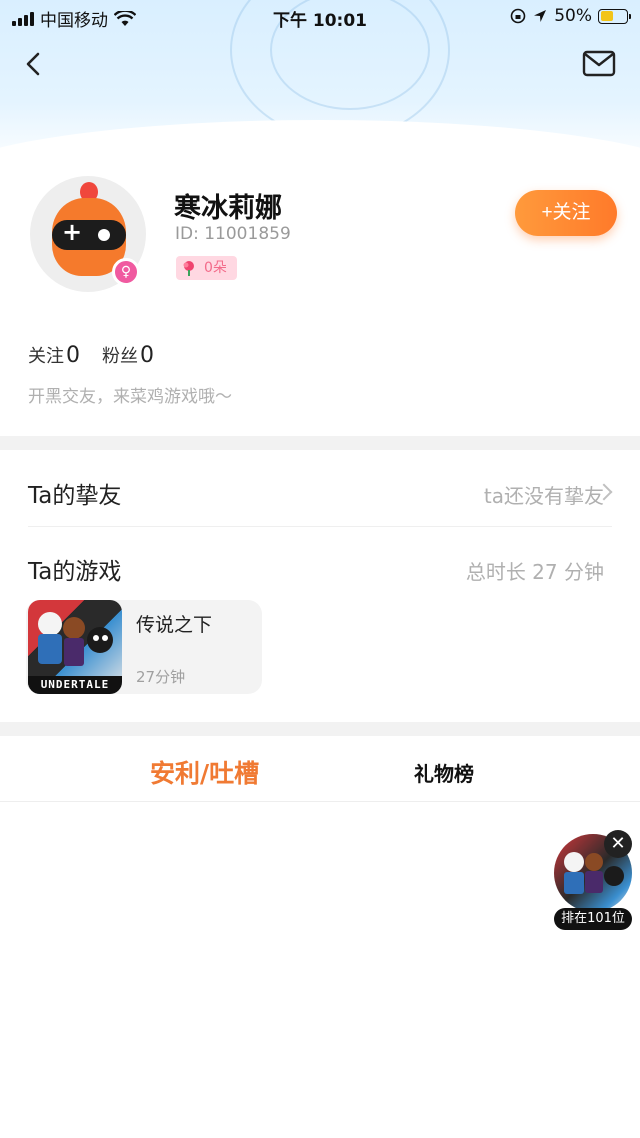 This screenshot has height=1138, width=640. I want to click on user-name: 寒冰莉娜, so click(228, 208).